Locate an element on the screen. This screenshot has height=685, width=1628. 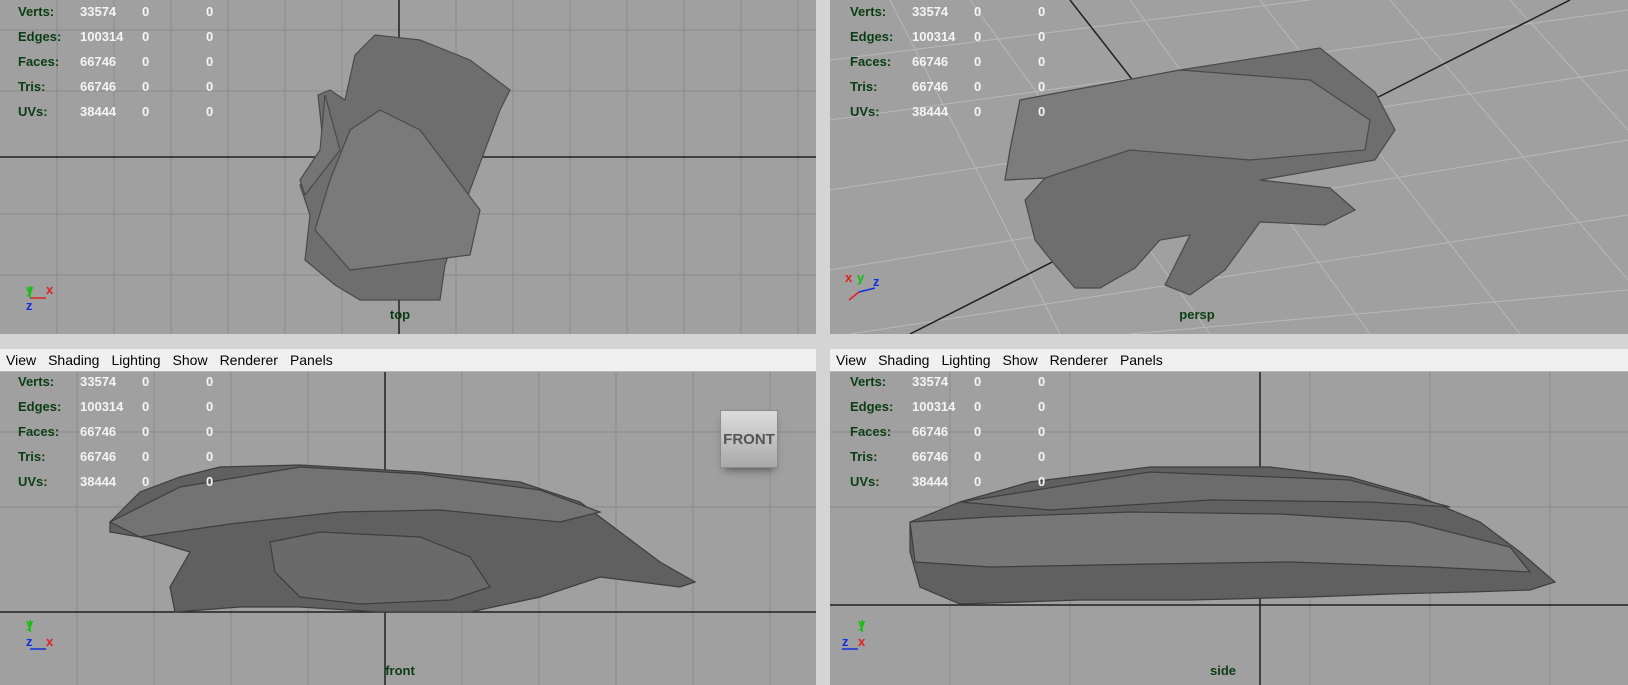
axis-gizmo-top: y x z is located at coordinates (40, 297).